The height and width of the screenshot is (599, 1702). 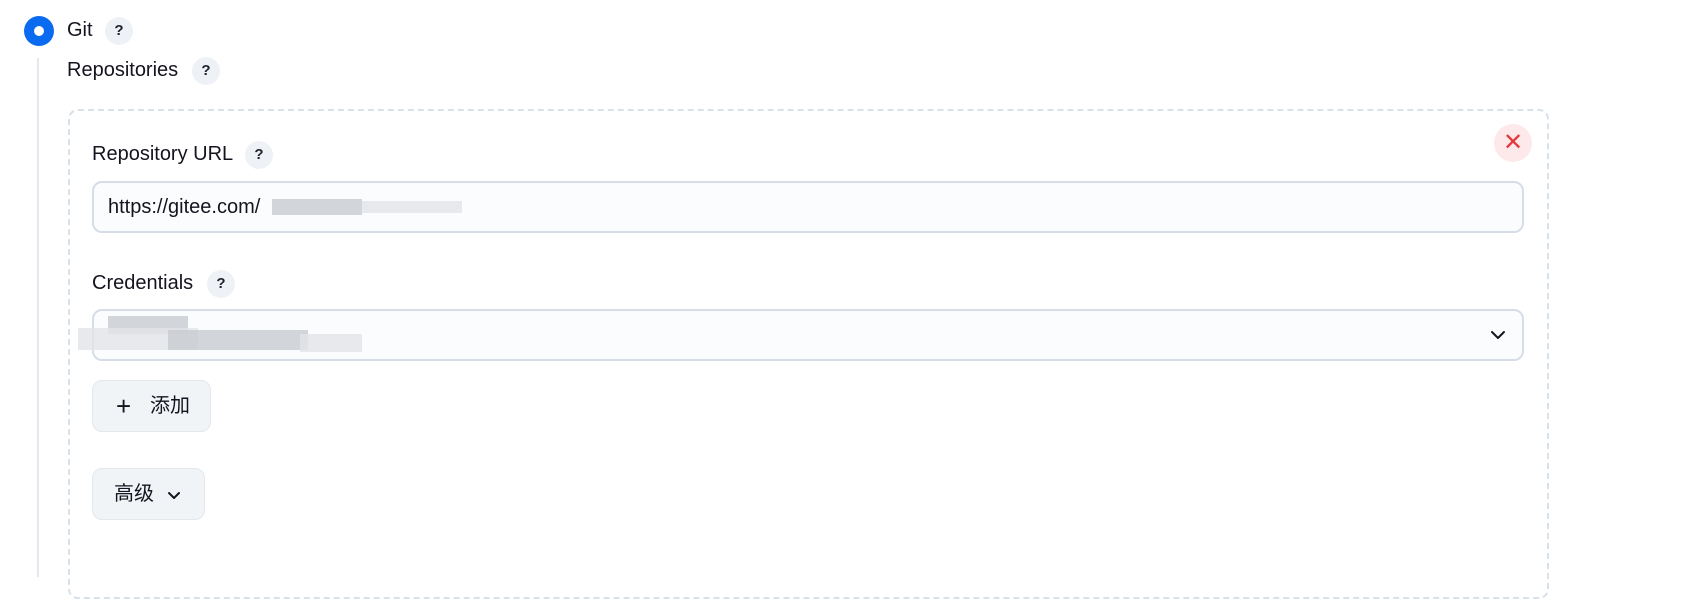 What do you see at coordinates (163, 154) in the screenshot?
I see `repository-url-label: Repository URL` at bounding box center [163, 154].